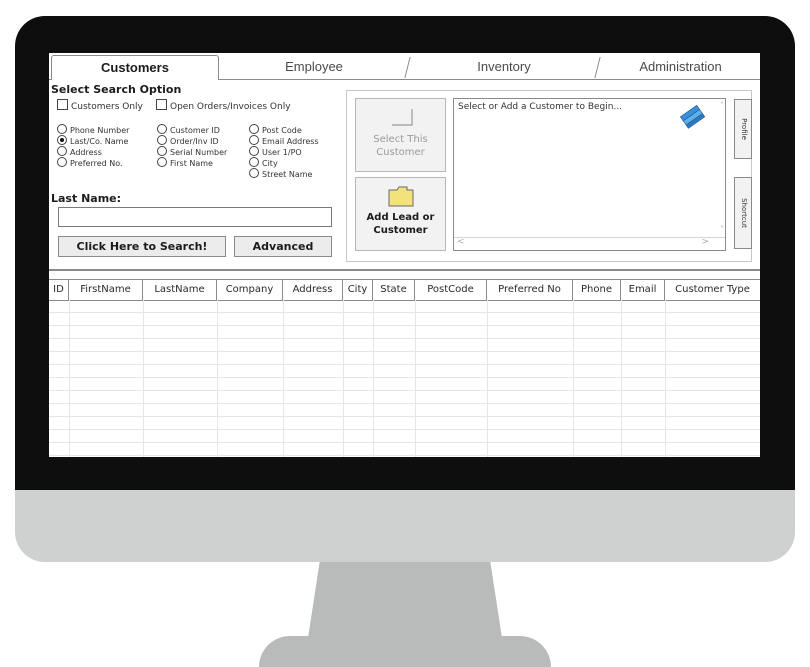  Describe the element at coordinates (400, 135) in the screenshot. I see `select-customer-button: Select This Customer` at that location.